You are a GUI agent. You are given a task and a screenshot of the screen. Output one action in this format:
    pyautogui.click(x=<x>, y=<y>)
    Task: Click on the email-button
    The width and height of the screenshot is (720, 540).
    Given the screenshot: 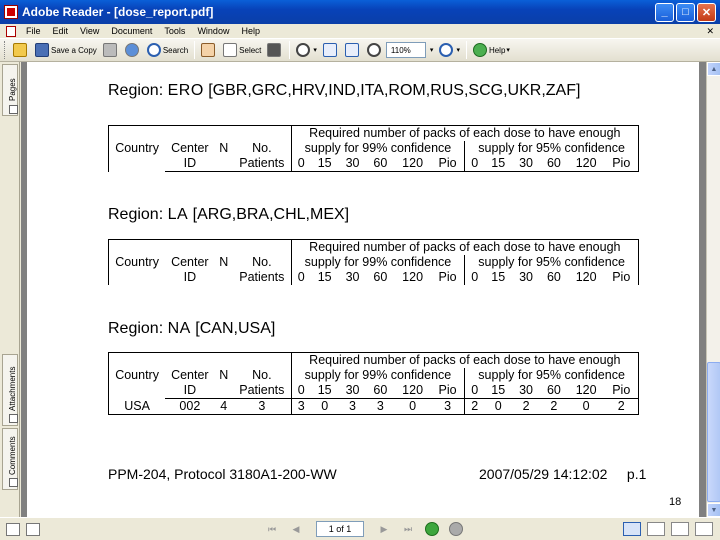 What is the action you would take?
    pyautogui.click(x=133, y=50)
    